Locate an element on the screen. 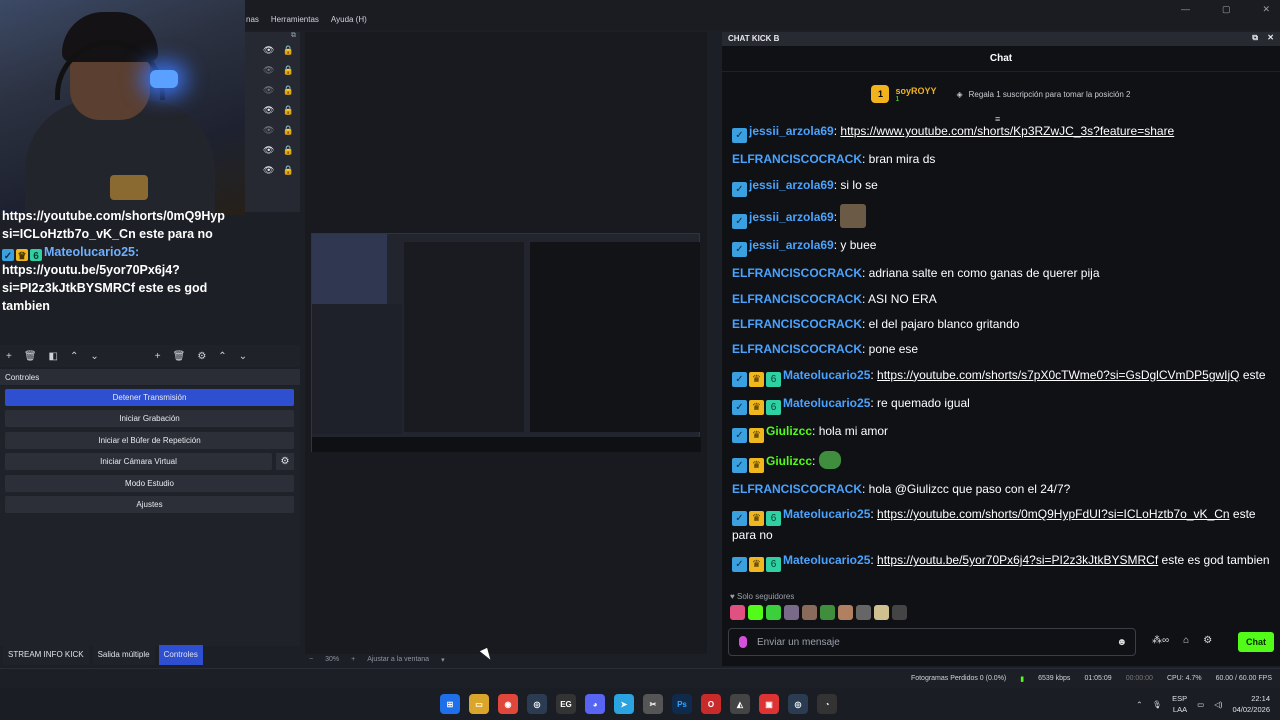  menu-item-partial: nas is located at coordinates (252, 19).